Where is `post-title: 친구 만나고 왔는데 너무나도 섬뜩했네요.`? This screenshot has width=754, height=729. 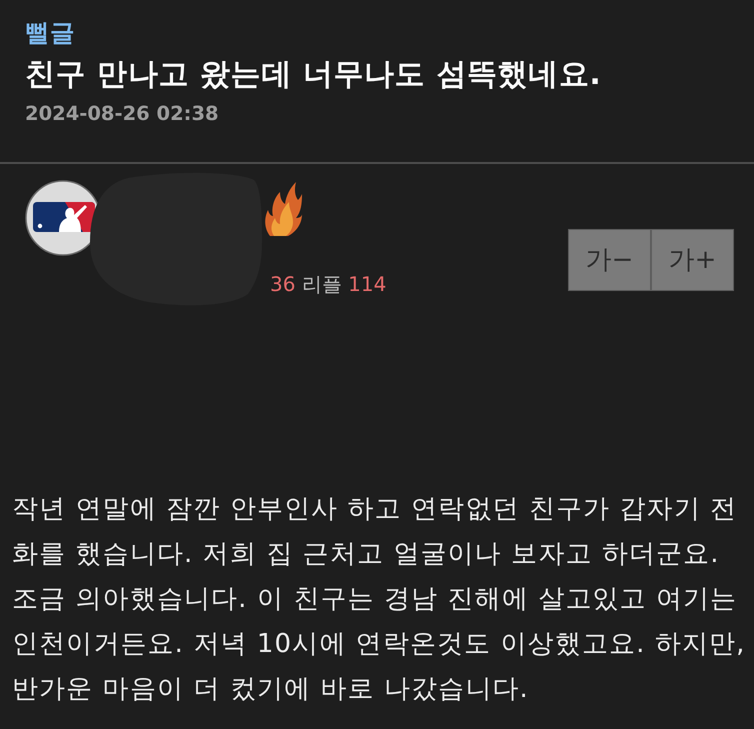
post-title: 친구 만나고 왔는데 너무나도 섬뜩했네요. is located at coordinates (313, 75).